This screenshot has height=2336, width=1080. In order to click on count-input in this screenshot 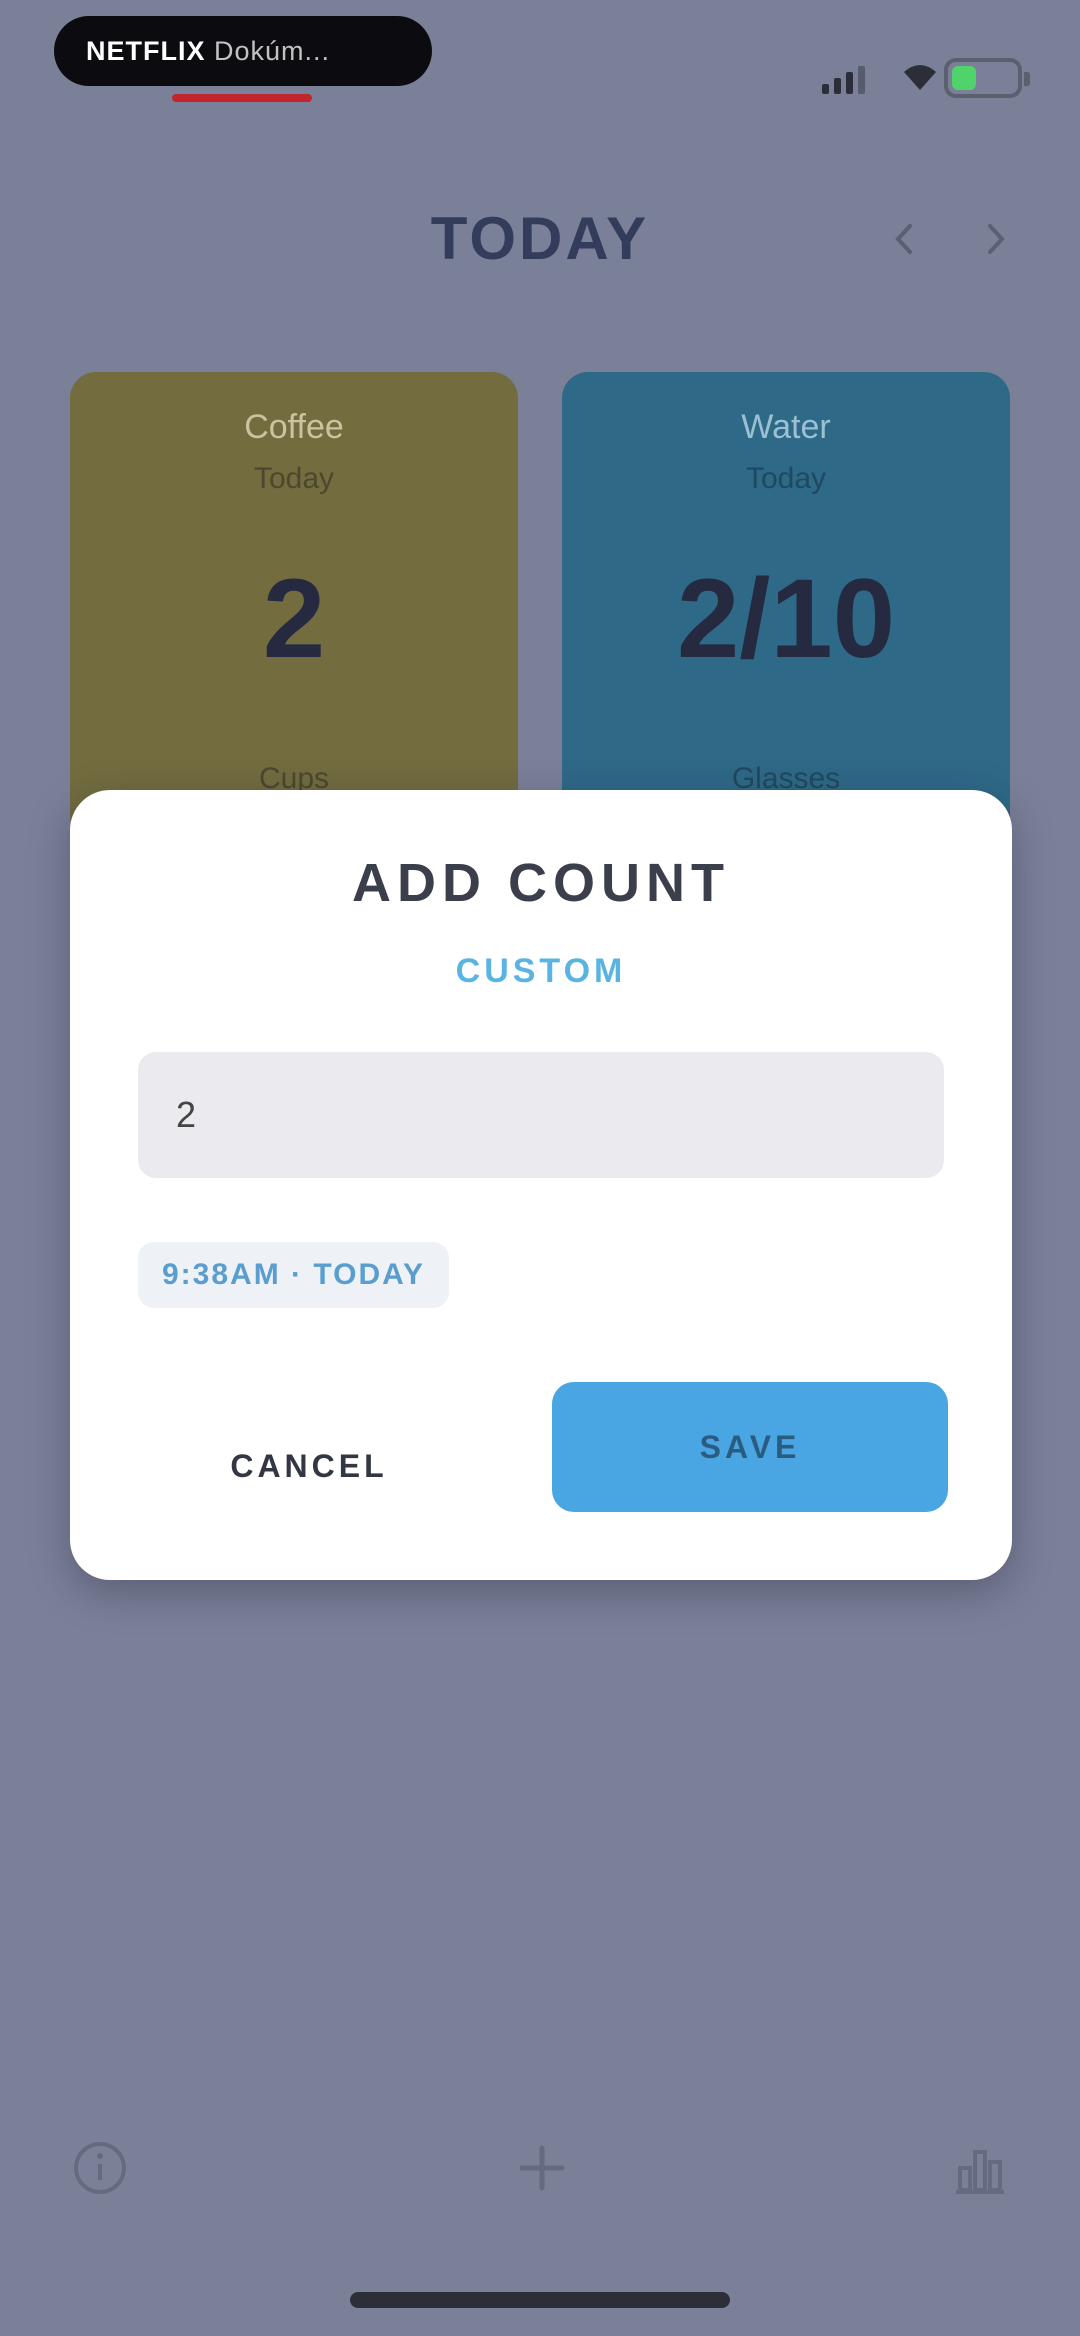, I will do `click(541, 1115)`.